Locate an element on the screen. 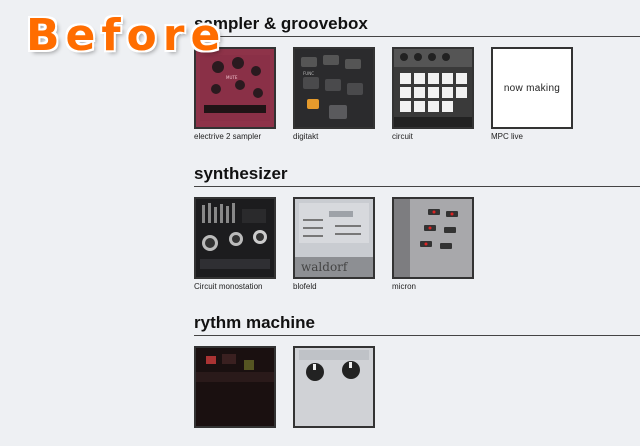 The image size is (640, 446). product-caption: circuit is located at coordinates (402, 136).